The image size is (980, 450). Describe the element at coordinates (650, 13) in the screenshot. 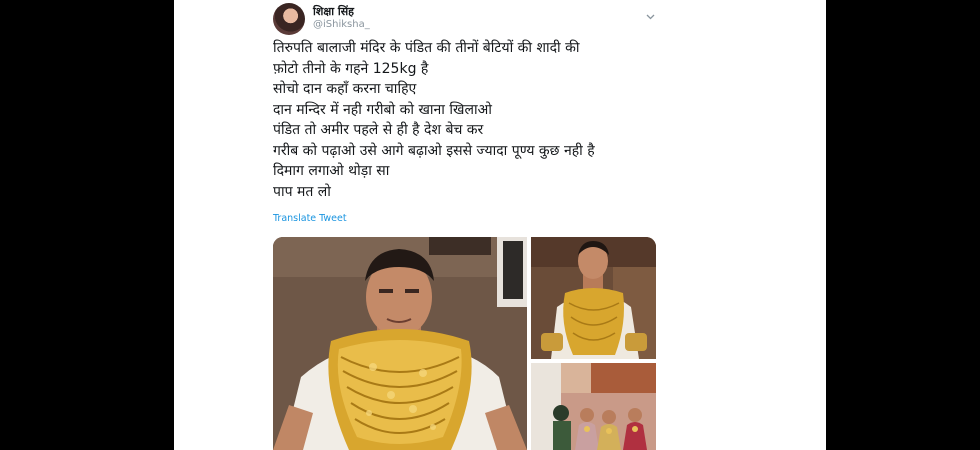

I see `chevron-down-icon` at that location.